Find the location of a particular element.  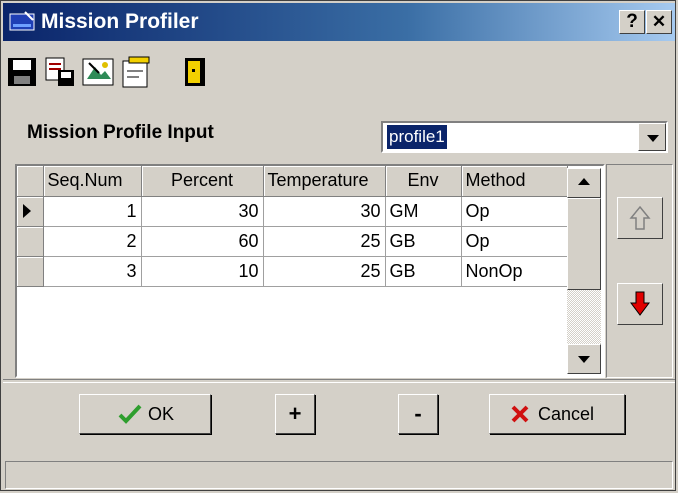

save-icon is located at coordinates (22, 72).